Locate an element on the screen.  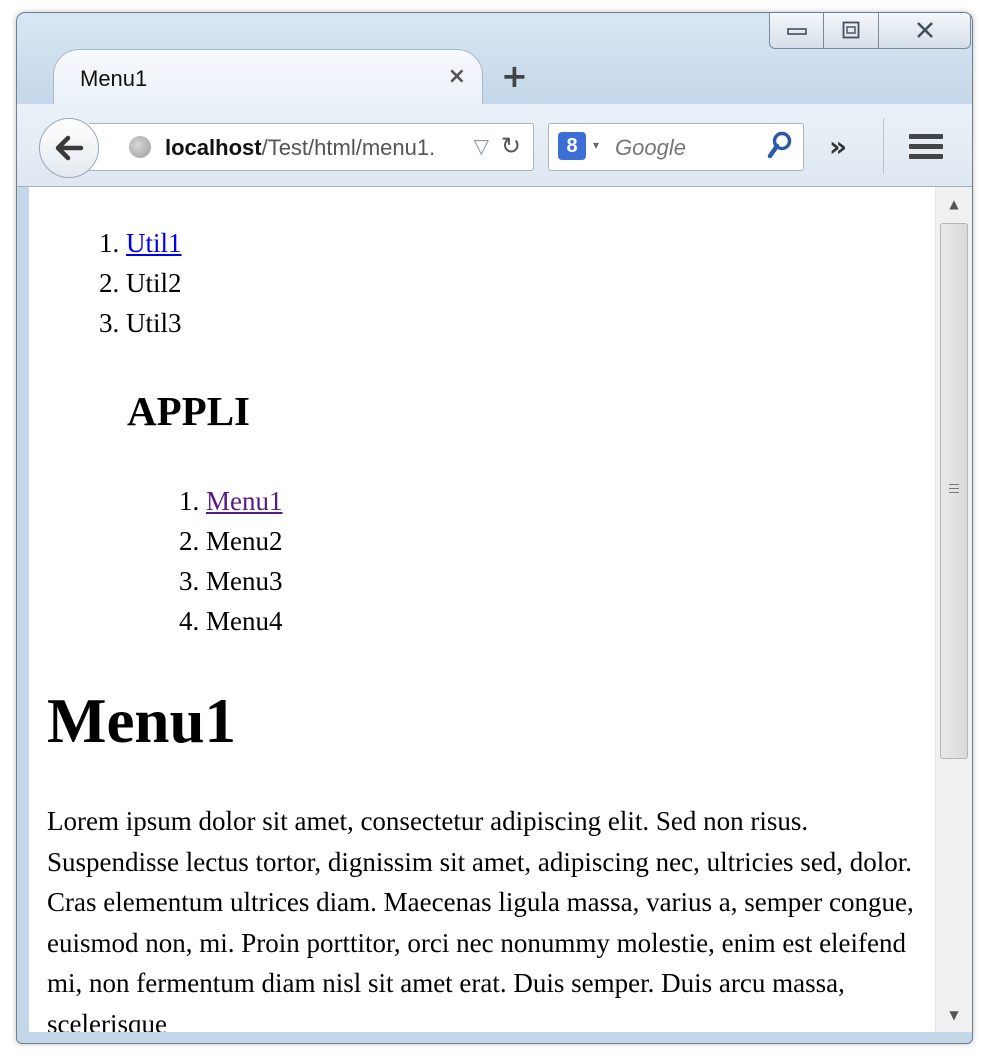
url-host: localhost is located at coordinates (213, 147).